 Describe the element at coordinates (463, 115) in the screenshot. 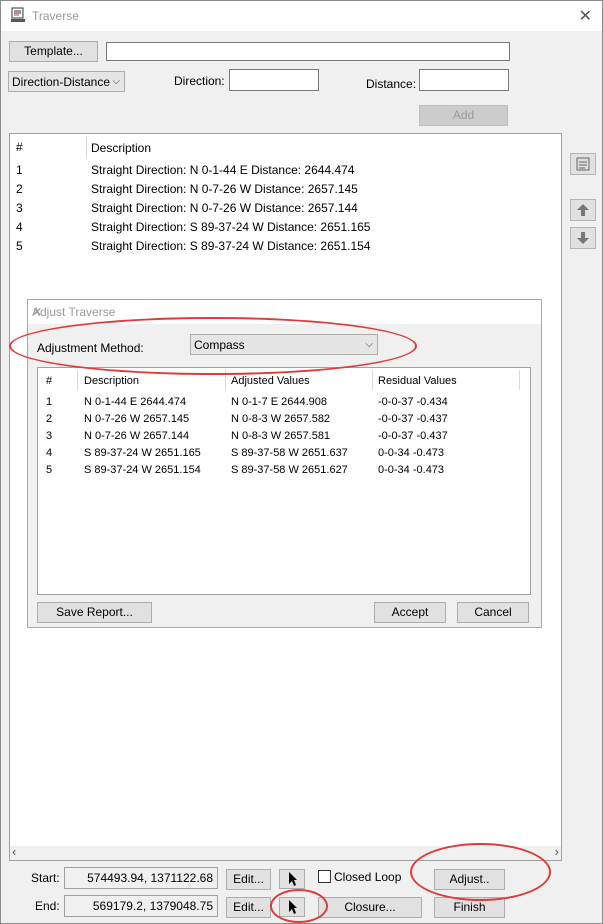

I see `add-button: Add` at that location.